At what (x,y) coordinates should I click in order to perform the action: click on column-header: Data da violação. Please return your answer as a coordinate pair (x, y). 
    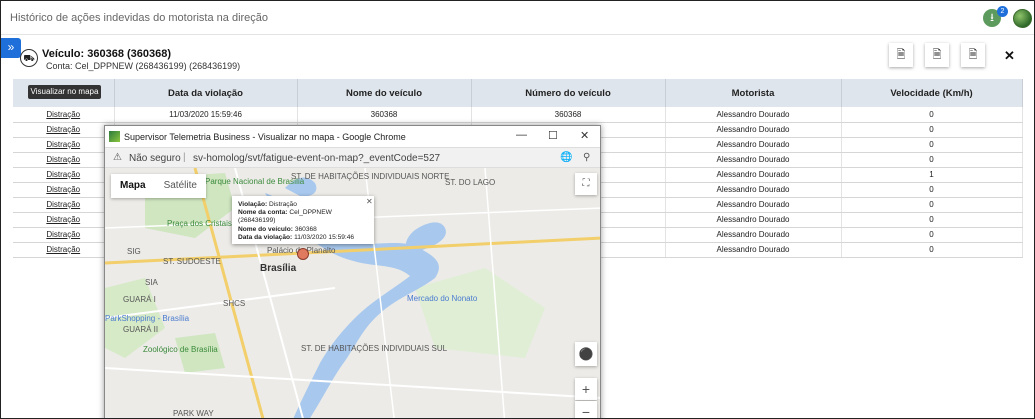
    Looking at the image, I should click on (206, 93).